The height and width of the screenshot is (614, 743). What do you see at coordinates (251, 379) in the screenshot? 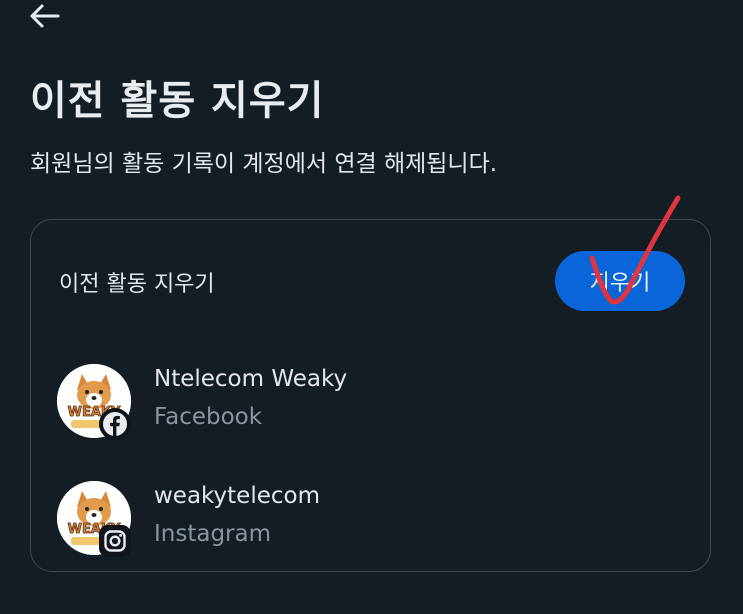
I see `account-name: Ntelecom Weaky` at bounding box center [251, 379].